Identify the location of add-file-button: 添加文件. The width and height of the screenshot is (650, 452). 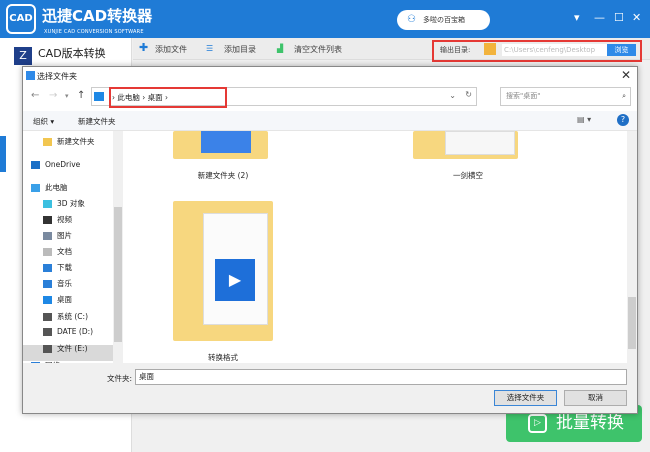
(171, 49).